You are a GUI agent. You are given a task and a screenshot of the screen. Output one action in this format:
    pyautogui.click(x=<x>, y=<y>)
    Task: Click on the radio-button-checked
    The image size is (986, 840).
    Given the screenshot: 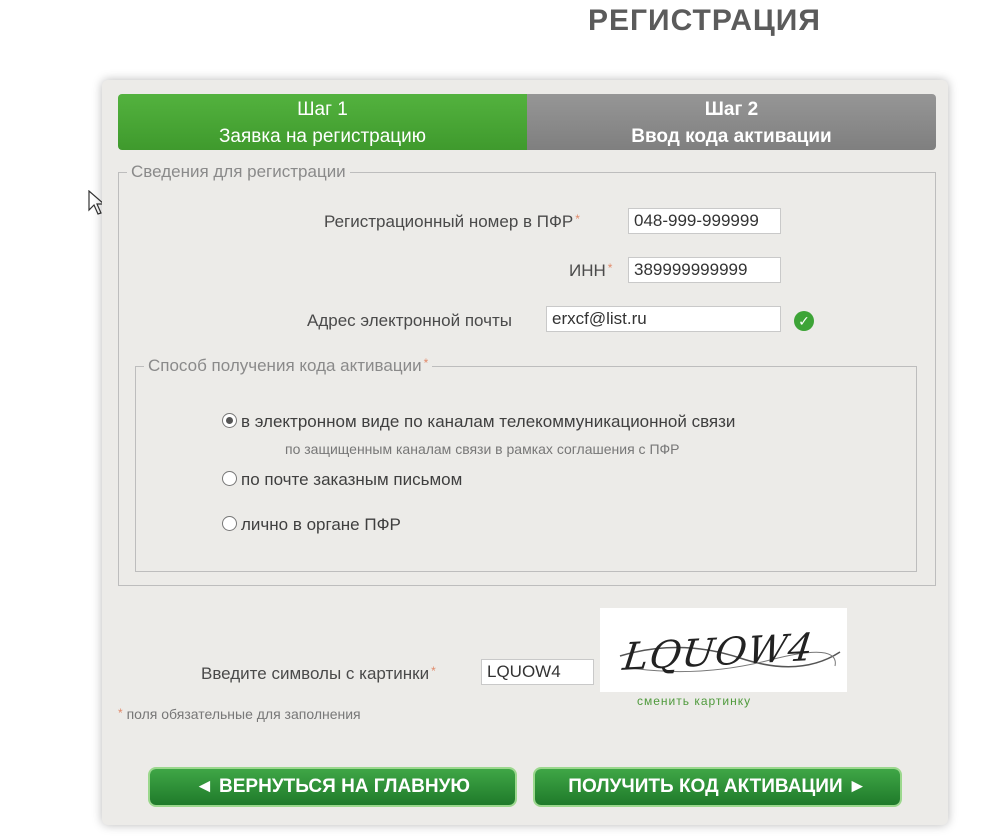 What is the action you would take?
    pyautogui.click(x=229, y=421)
    